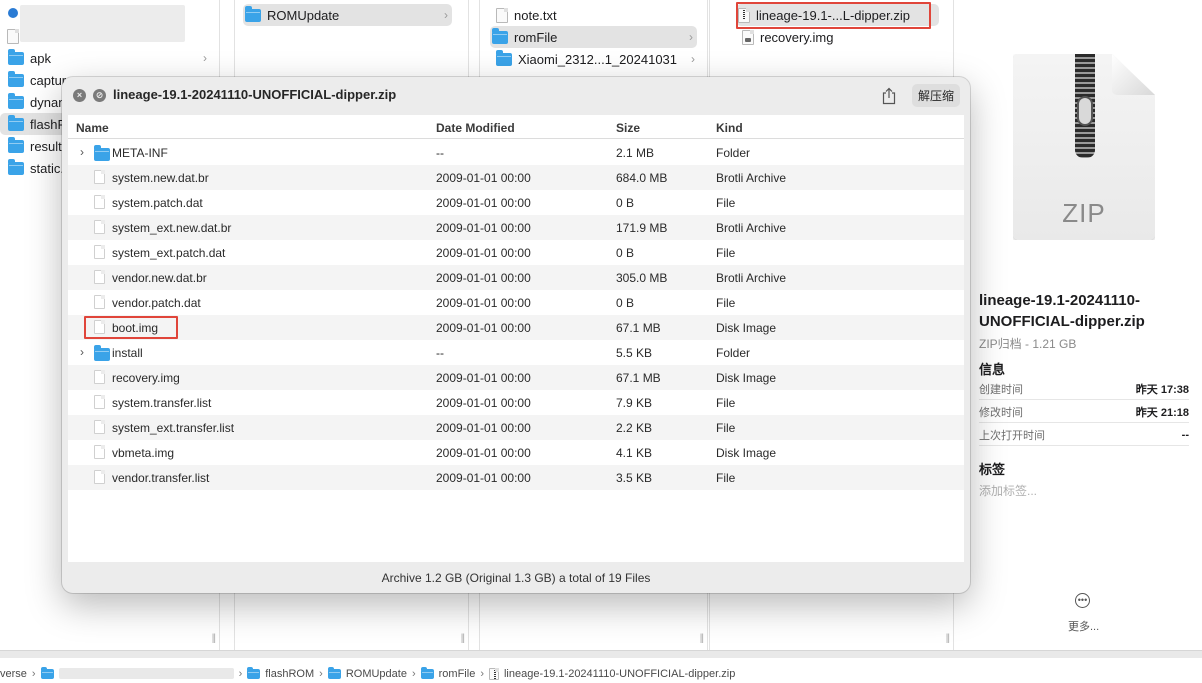 This screenshot has height=683, width=1202. What do you see at coordinates (593, 37) in the screenshot?
I see `column-item-selected: romFile ›` at bounding box center [593, 37].